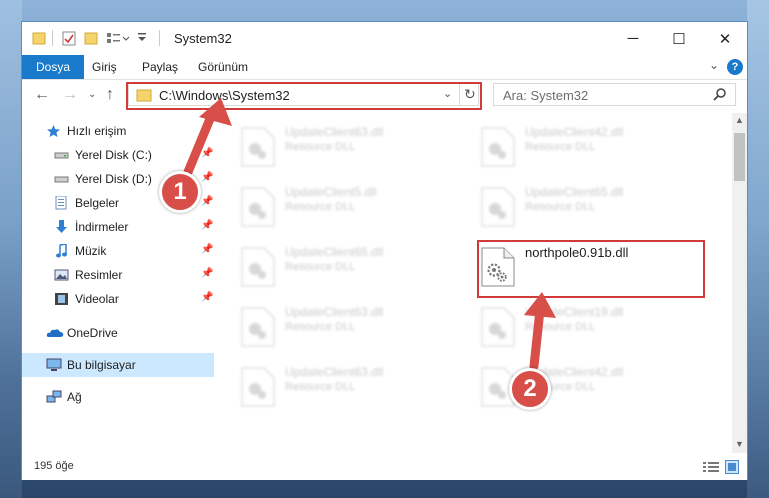 The width and height of the screenshot is (769, 498). I want to click on arrow-head-icon, so click(540, 305).